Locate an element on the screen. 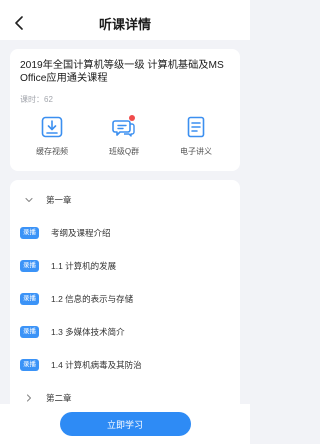 This screenshot has width=320, height=444. bottom-bar: 立即学习 is located at coordinates (125, 424).